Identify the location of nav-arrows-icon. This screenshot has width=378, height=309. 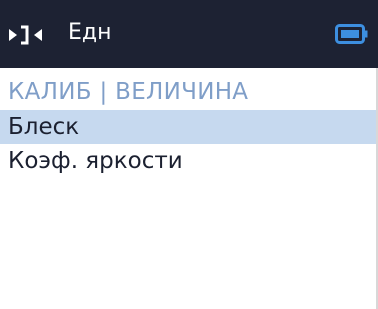
(35, 35).